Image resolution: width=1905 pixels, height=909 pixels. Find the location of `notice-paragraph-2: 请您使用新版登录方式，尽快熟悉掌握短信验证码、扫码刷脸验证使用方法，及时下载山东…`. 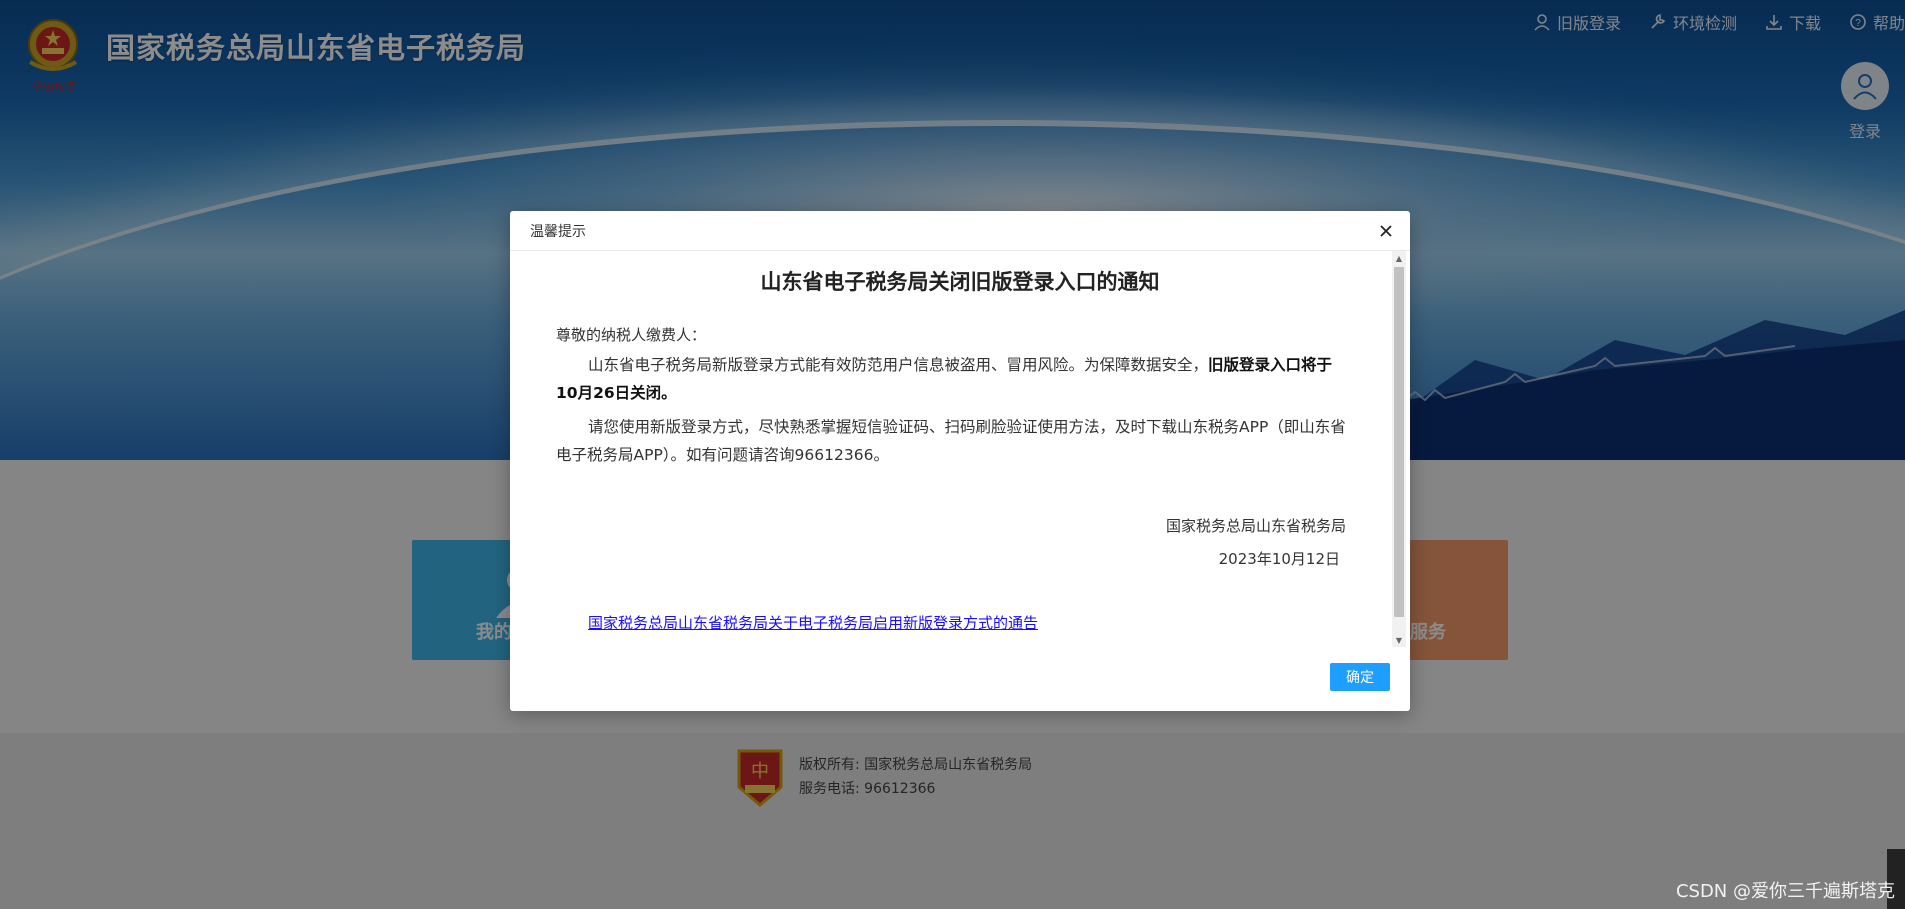

notice-paragraph-2: 请您使用新版登录方式，尽快熟悉掌握短信验证码、扫码刷脸验证使用方法，及时下载山东… is located at coordinates (951, 441).